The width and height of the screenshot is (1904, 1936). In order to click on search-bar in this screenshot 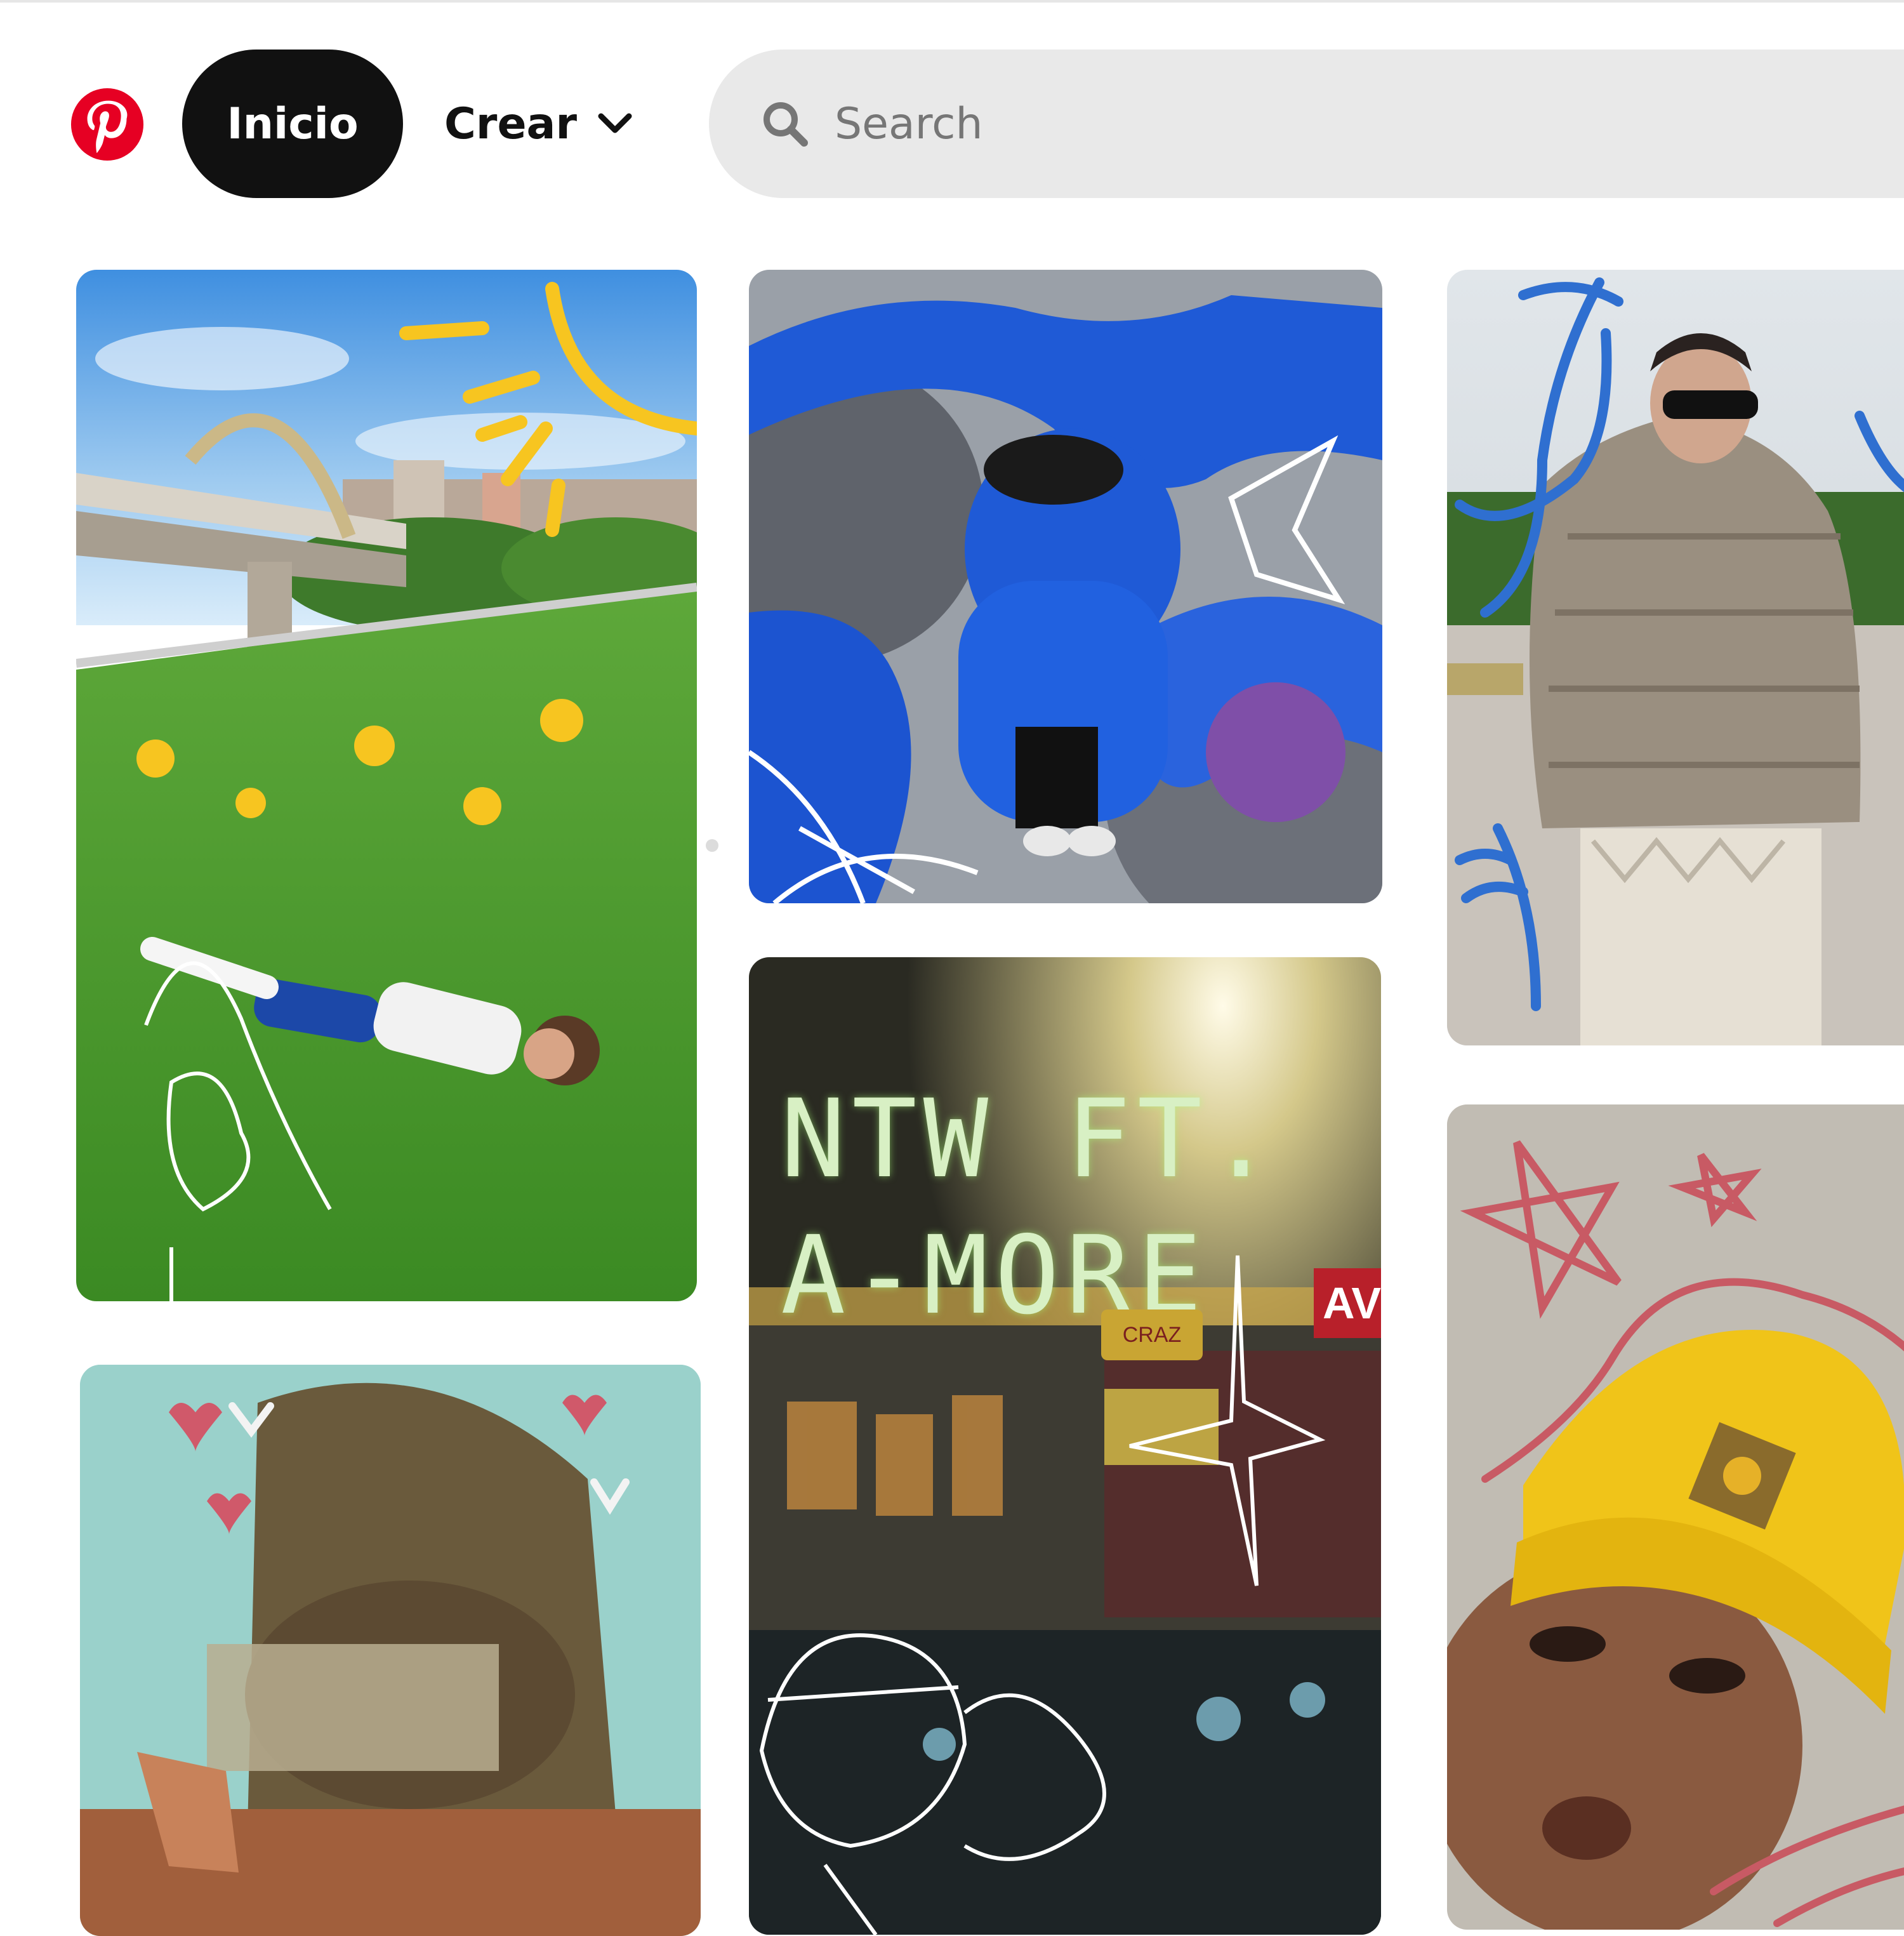, I will do `click(1306, 124)`.